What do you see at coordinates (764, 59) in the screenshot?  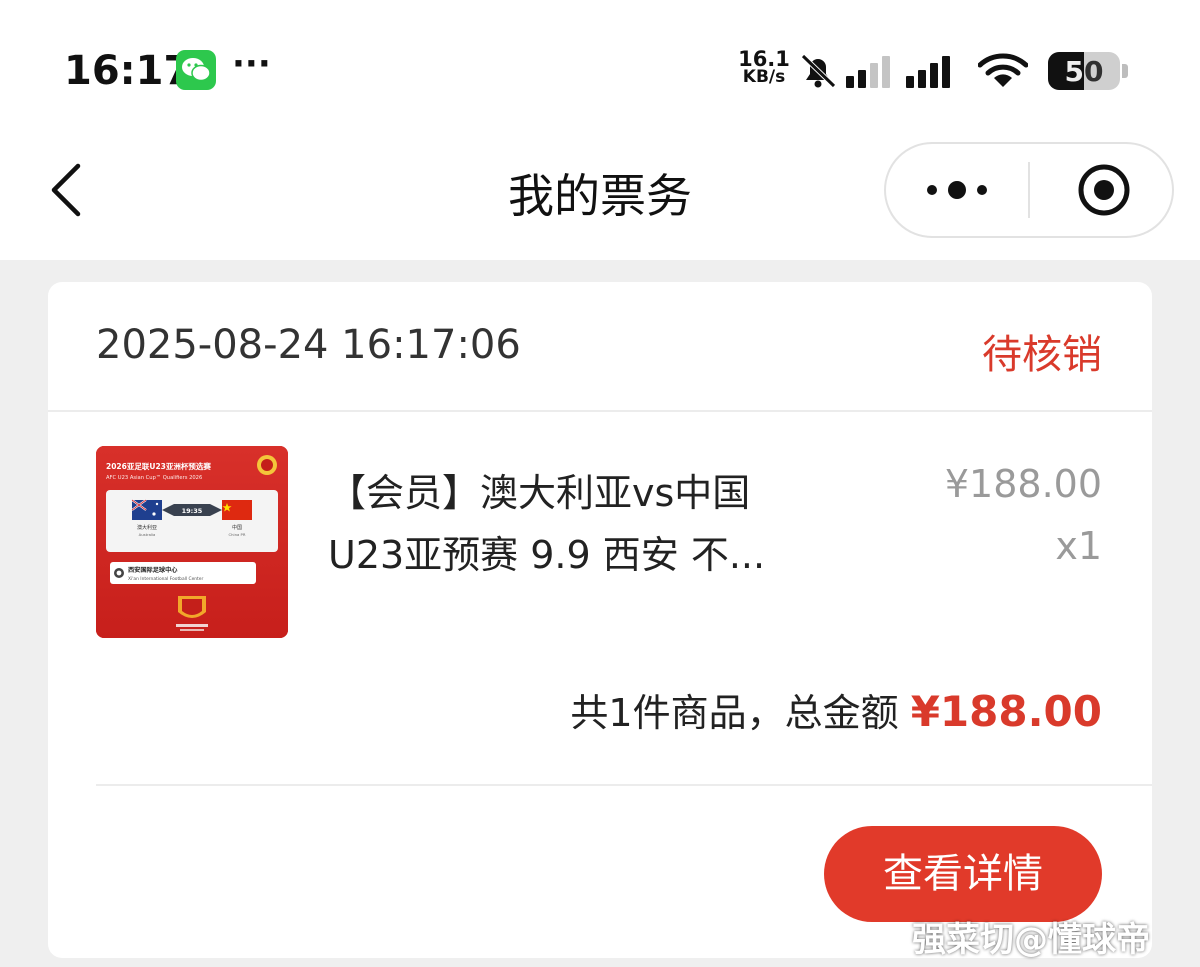 I see `network-speed-value: 16.1` at bounding box center [764, 59].